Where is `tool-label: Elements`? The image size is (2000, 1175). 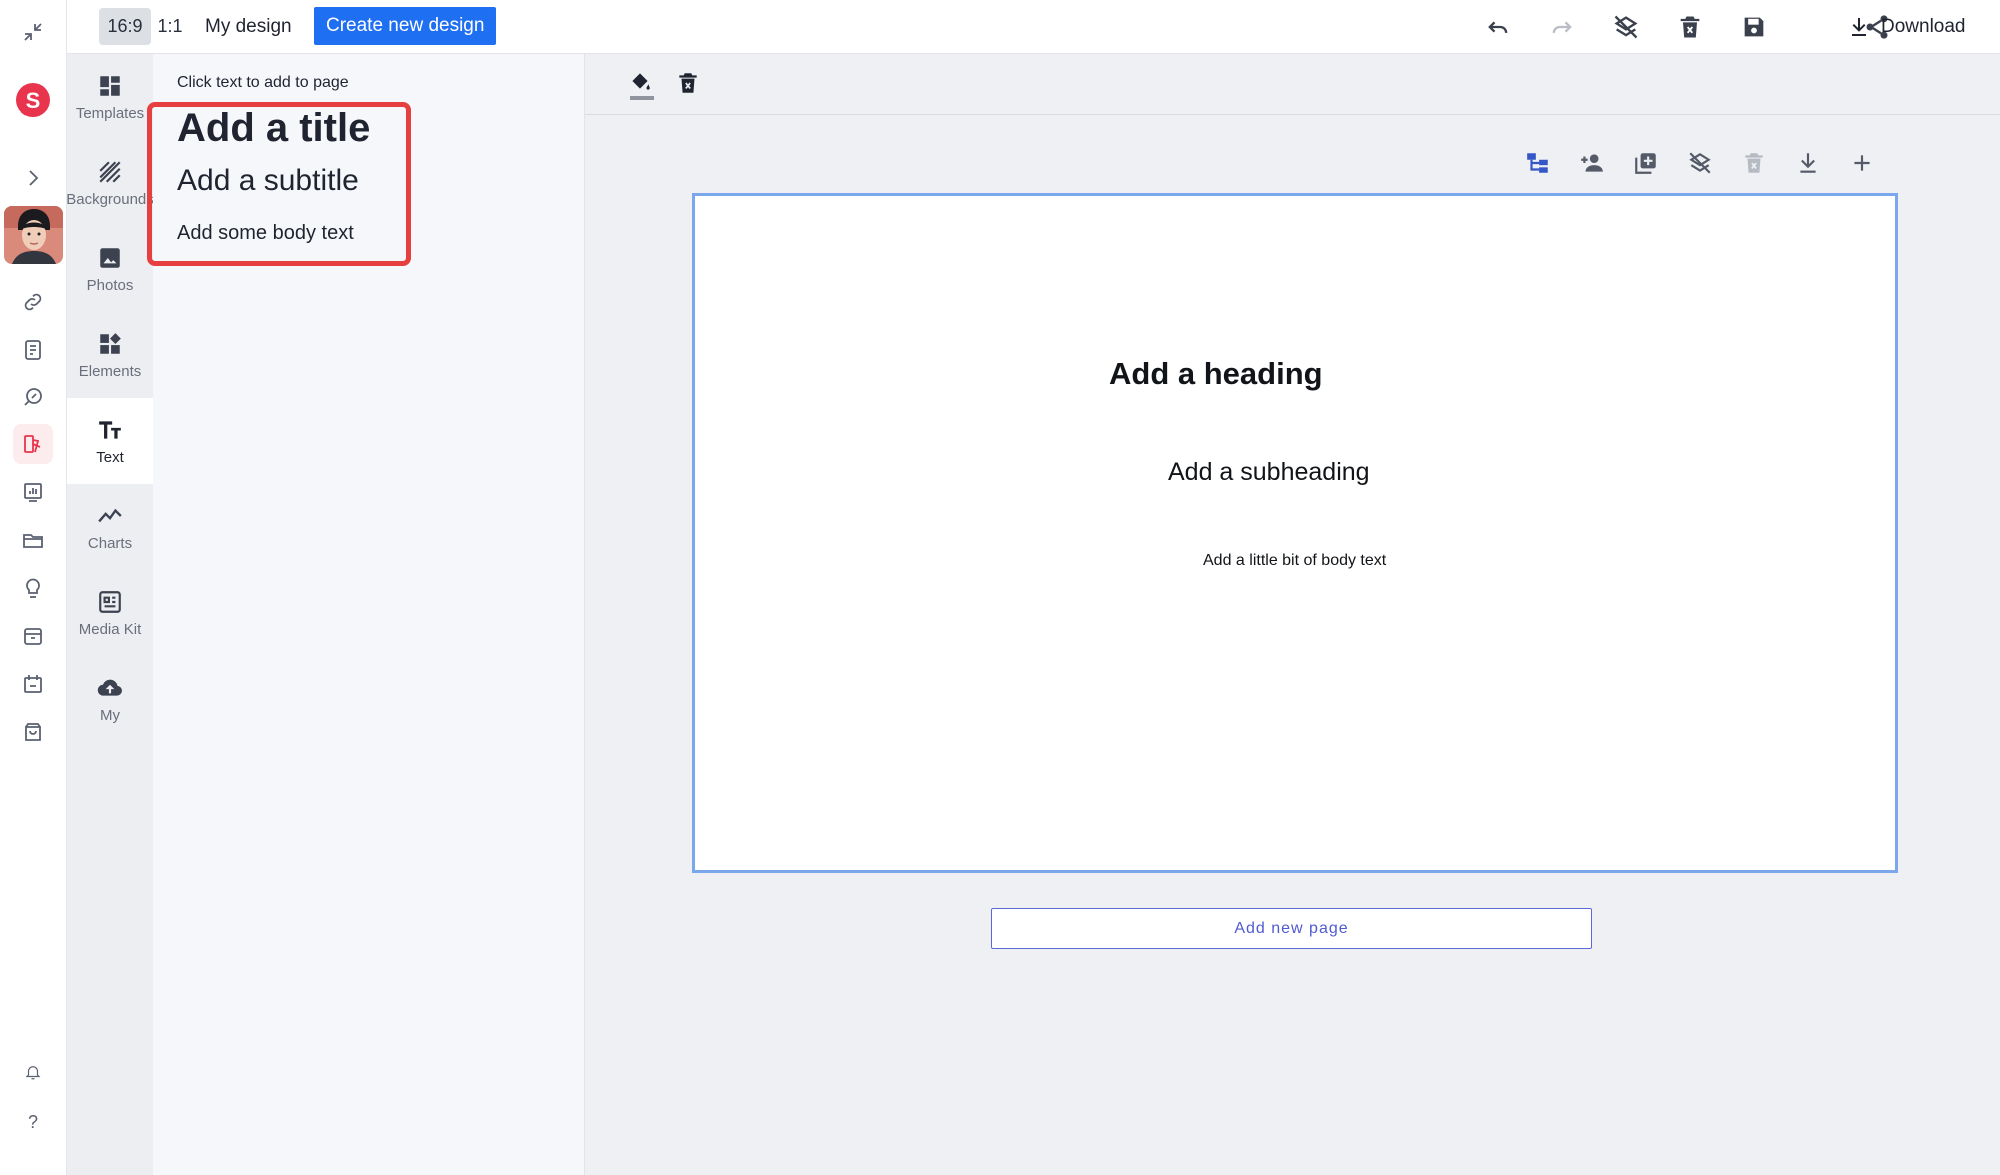
tool-label: Elements is located at coordinates (110, 371).